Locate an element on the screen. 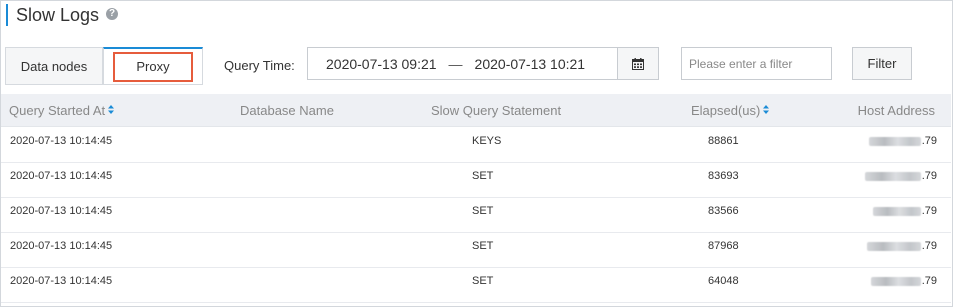 This screenshot has height=307, width=953. page-title: Slow Logs is located at coordinates (58, 14).